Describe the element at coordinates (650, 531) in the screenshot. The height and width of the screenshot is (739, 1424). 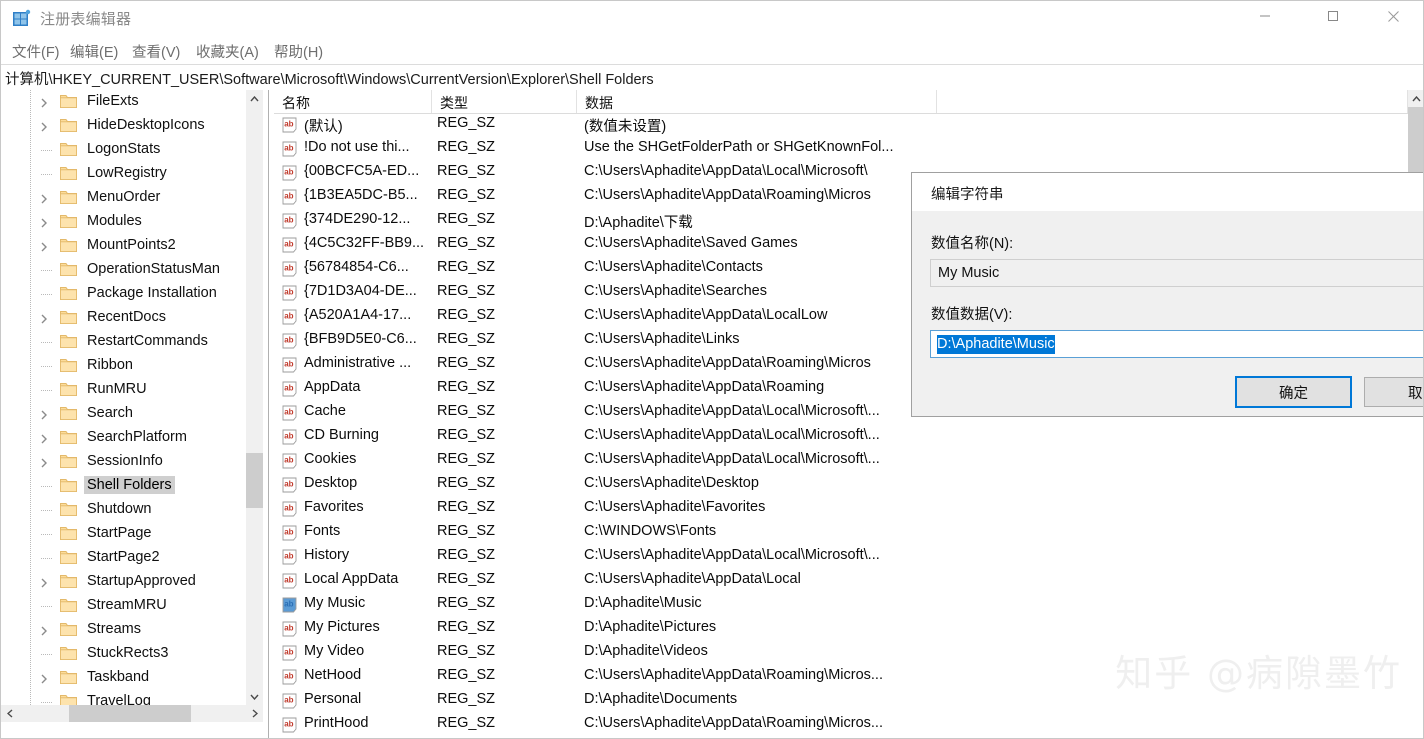
I see `value-data-cell: C:\WINDOWS\Fonts` at that location.